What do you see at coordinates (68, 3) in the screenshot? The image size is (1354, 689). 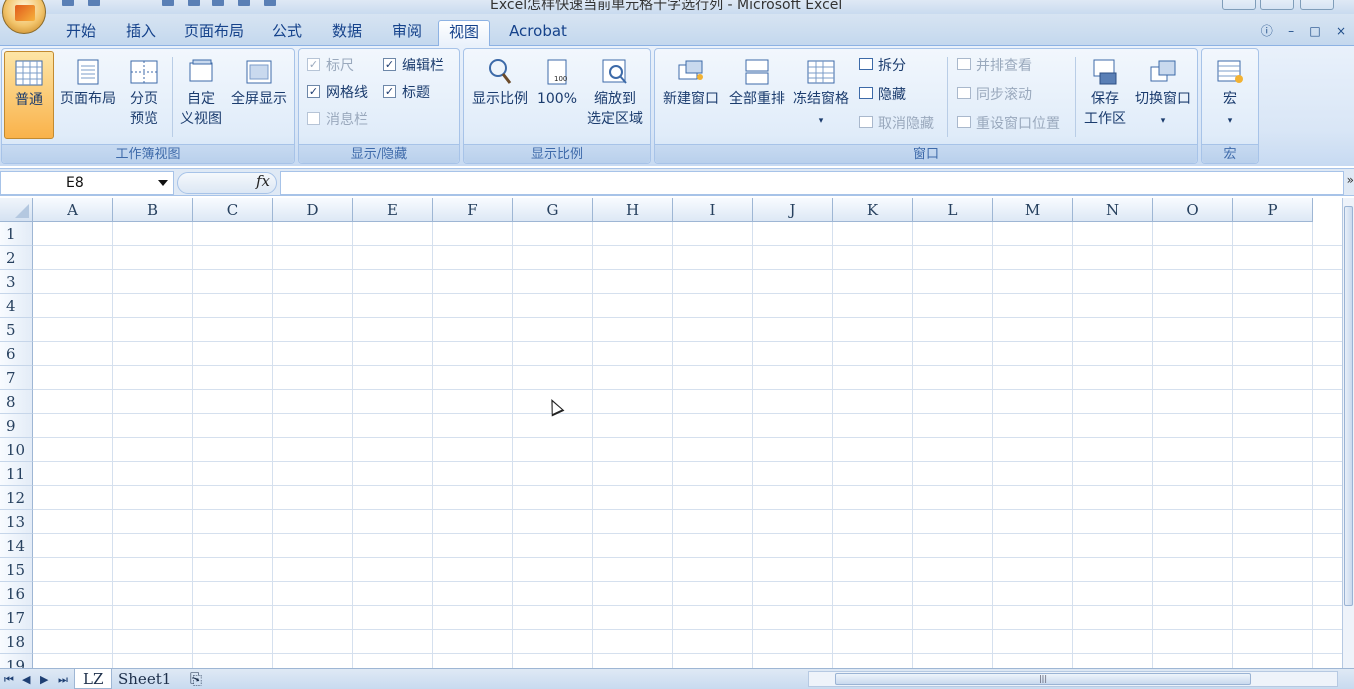 I see `save-icon` at bounding box center [68, 3].